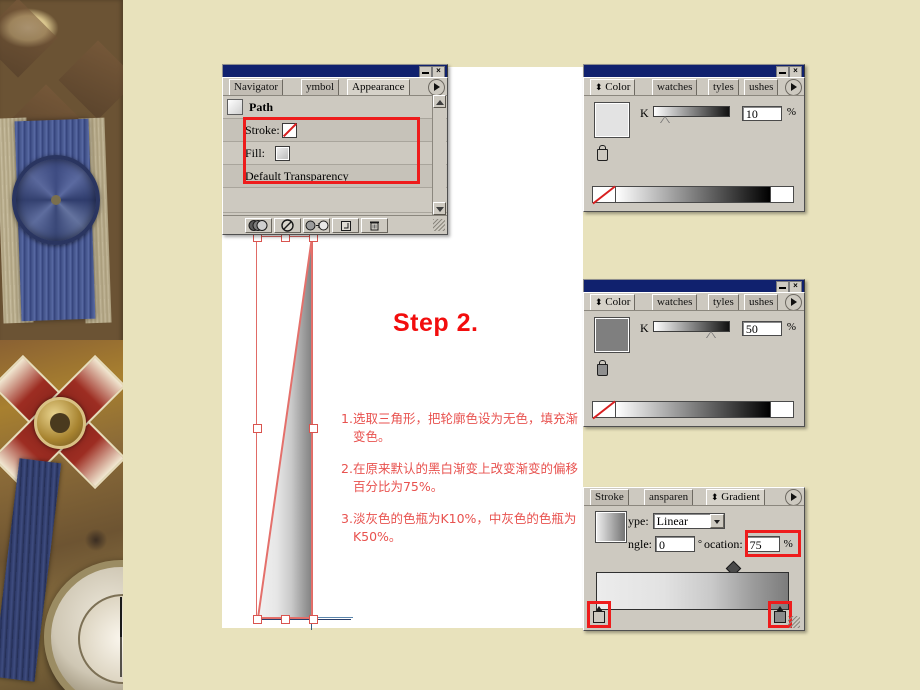  I want to click on appearance-panel-toolbar, so click(335, 224).